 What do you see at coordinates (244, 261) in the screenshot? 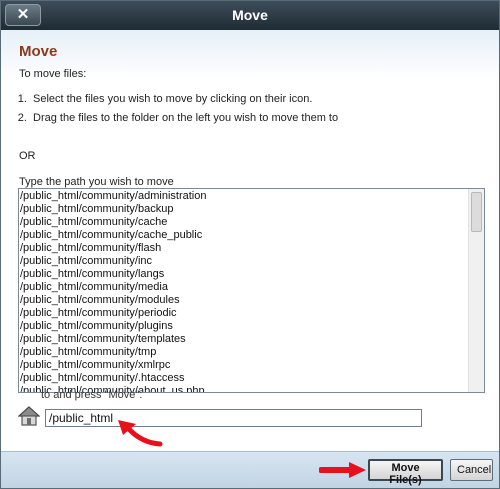
I see `list-item: /public_html/community/inc` at bounding box center [244, 261].